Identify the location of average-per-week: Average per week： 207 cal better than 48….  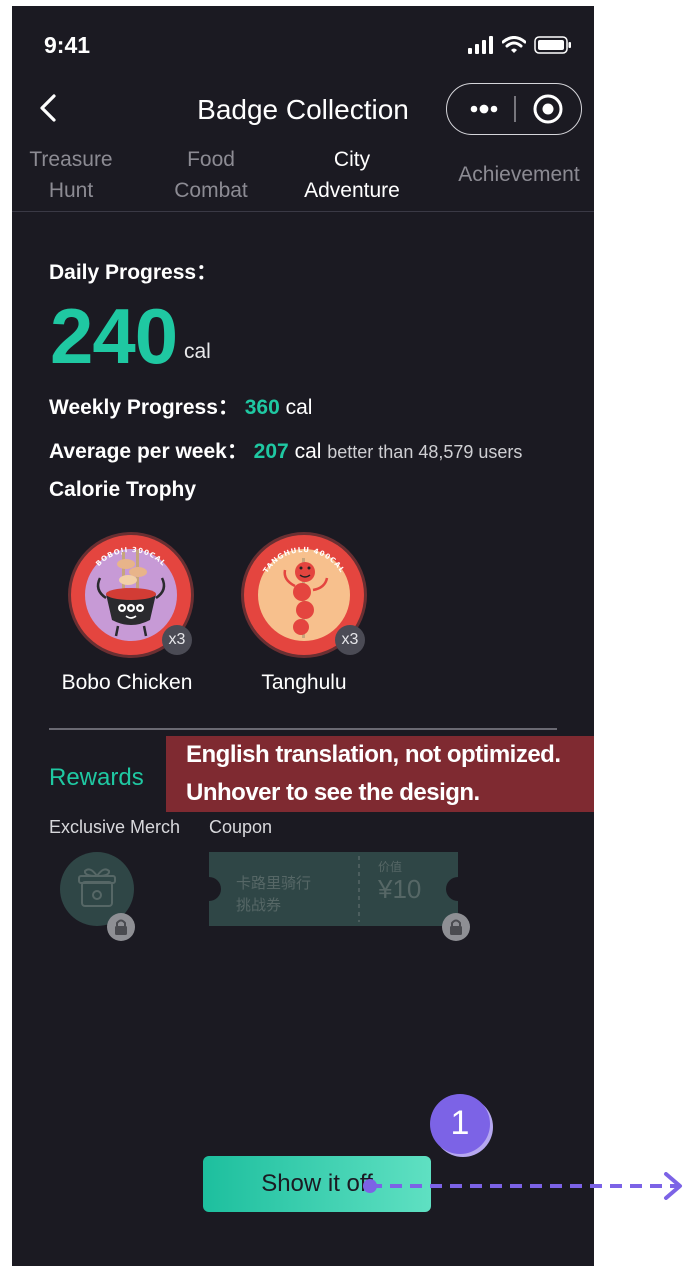
(285, 450).